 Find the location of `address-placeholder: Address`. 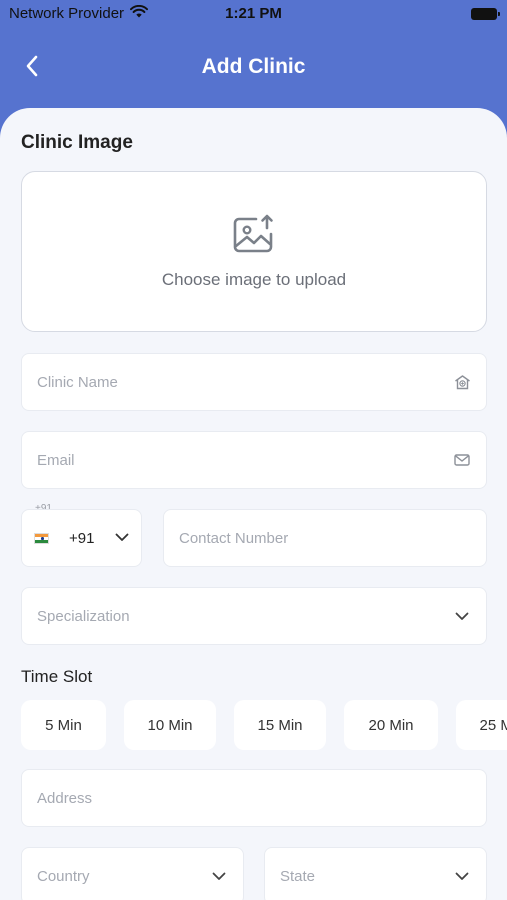

address-placeholder: Address is located at coordinates (65, 798).